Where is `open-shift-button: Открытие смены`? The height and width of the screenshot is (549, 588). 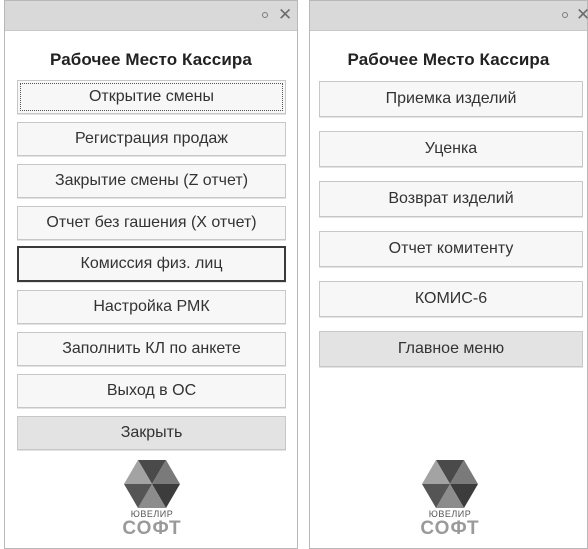 open-shift-button: Открытие смены is located at coordinates (151, 97).